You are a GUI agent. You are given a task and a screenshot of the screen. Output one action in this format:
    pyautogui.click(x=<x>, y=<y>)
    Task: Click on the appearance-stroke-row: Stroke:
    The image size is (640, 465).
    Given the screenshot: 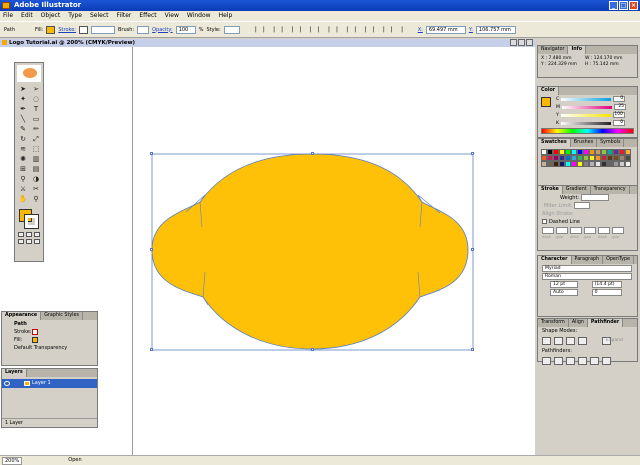 What is the action you would take?
    pyautogui.click(x=49, y=332)
    